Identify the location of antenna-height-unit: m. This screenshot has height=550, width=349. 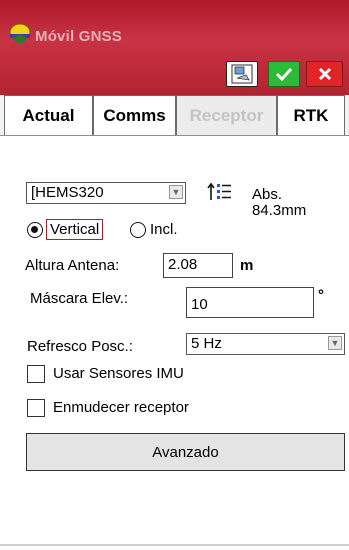
(247, 265).